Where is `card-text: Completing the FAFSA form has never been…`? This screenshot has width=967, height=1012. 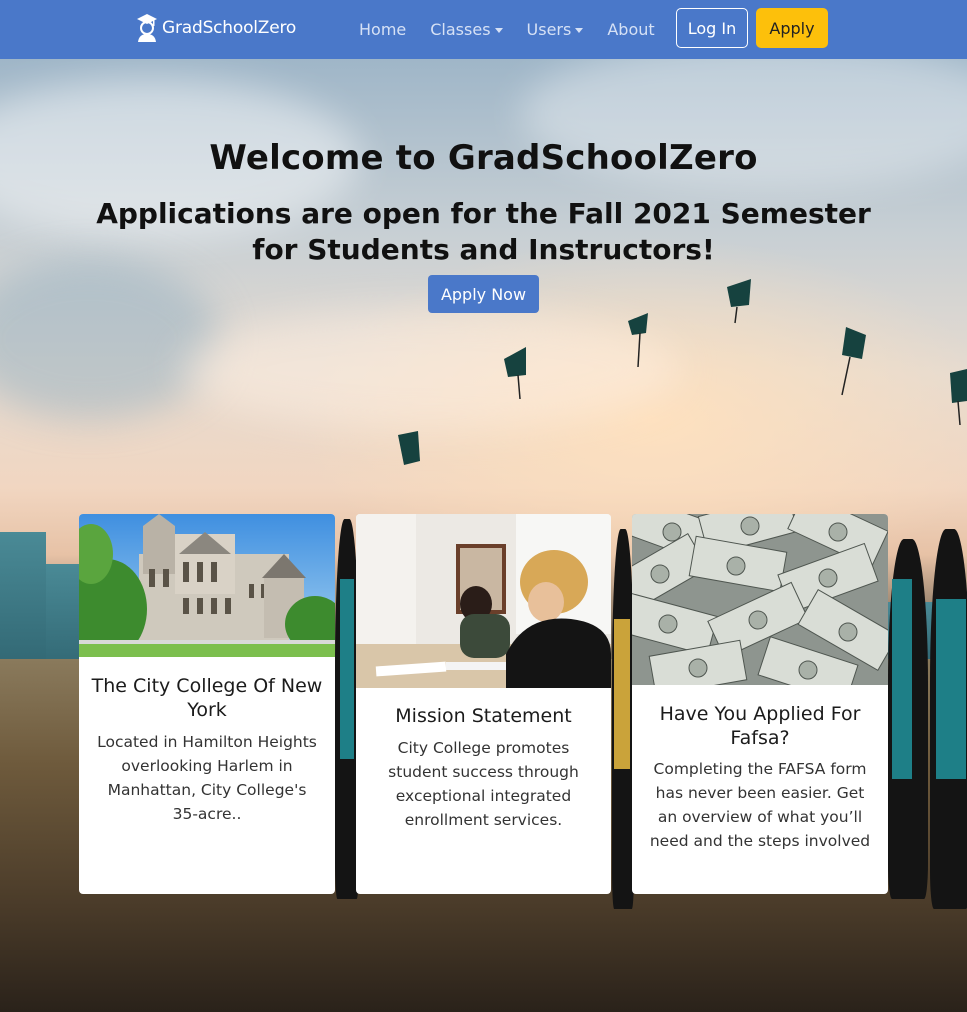 card-text: Completing the FAFSA form has never been… is located at coordinates (760, 805).